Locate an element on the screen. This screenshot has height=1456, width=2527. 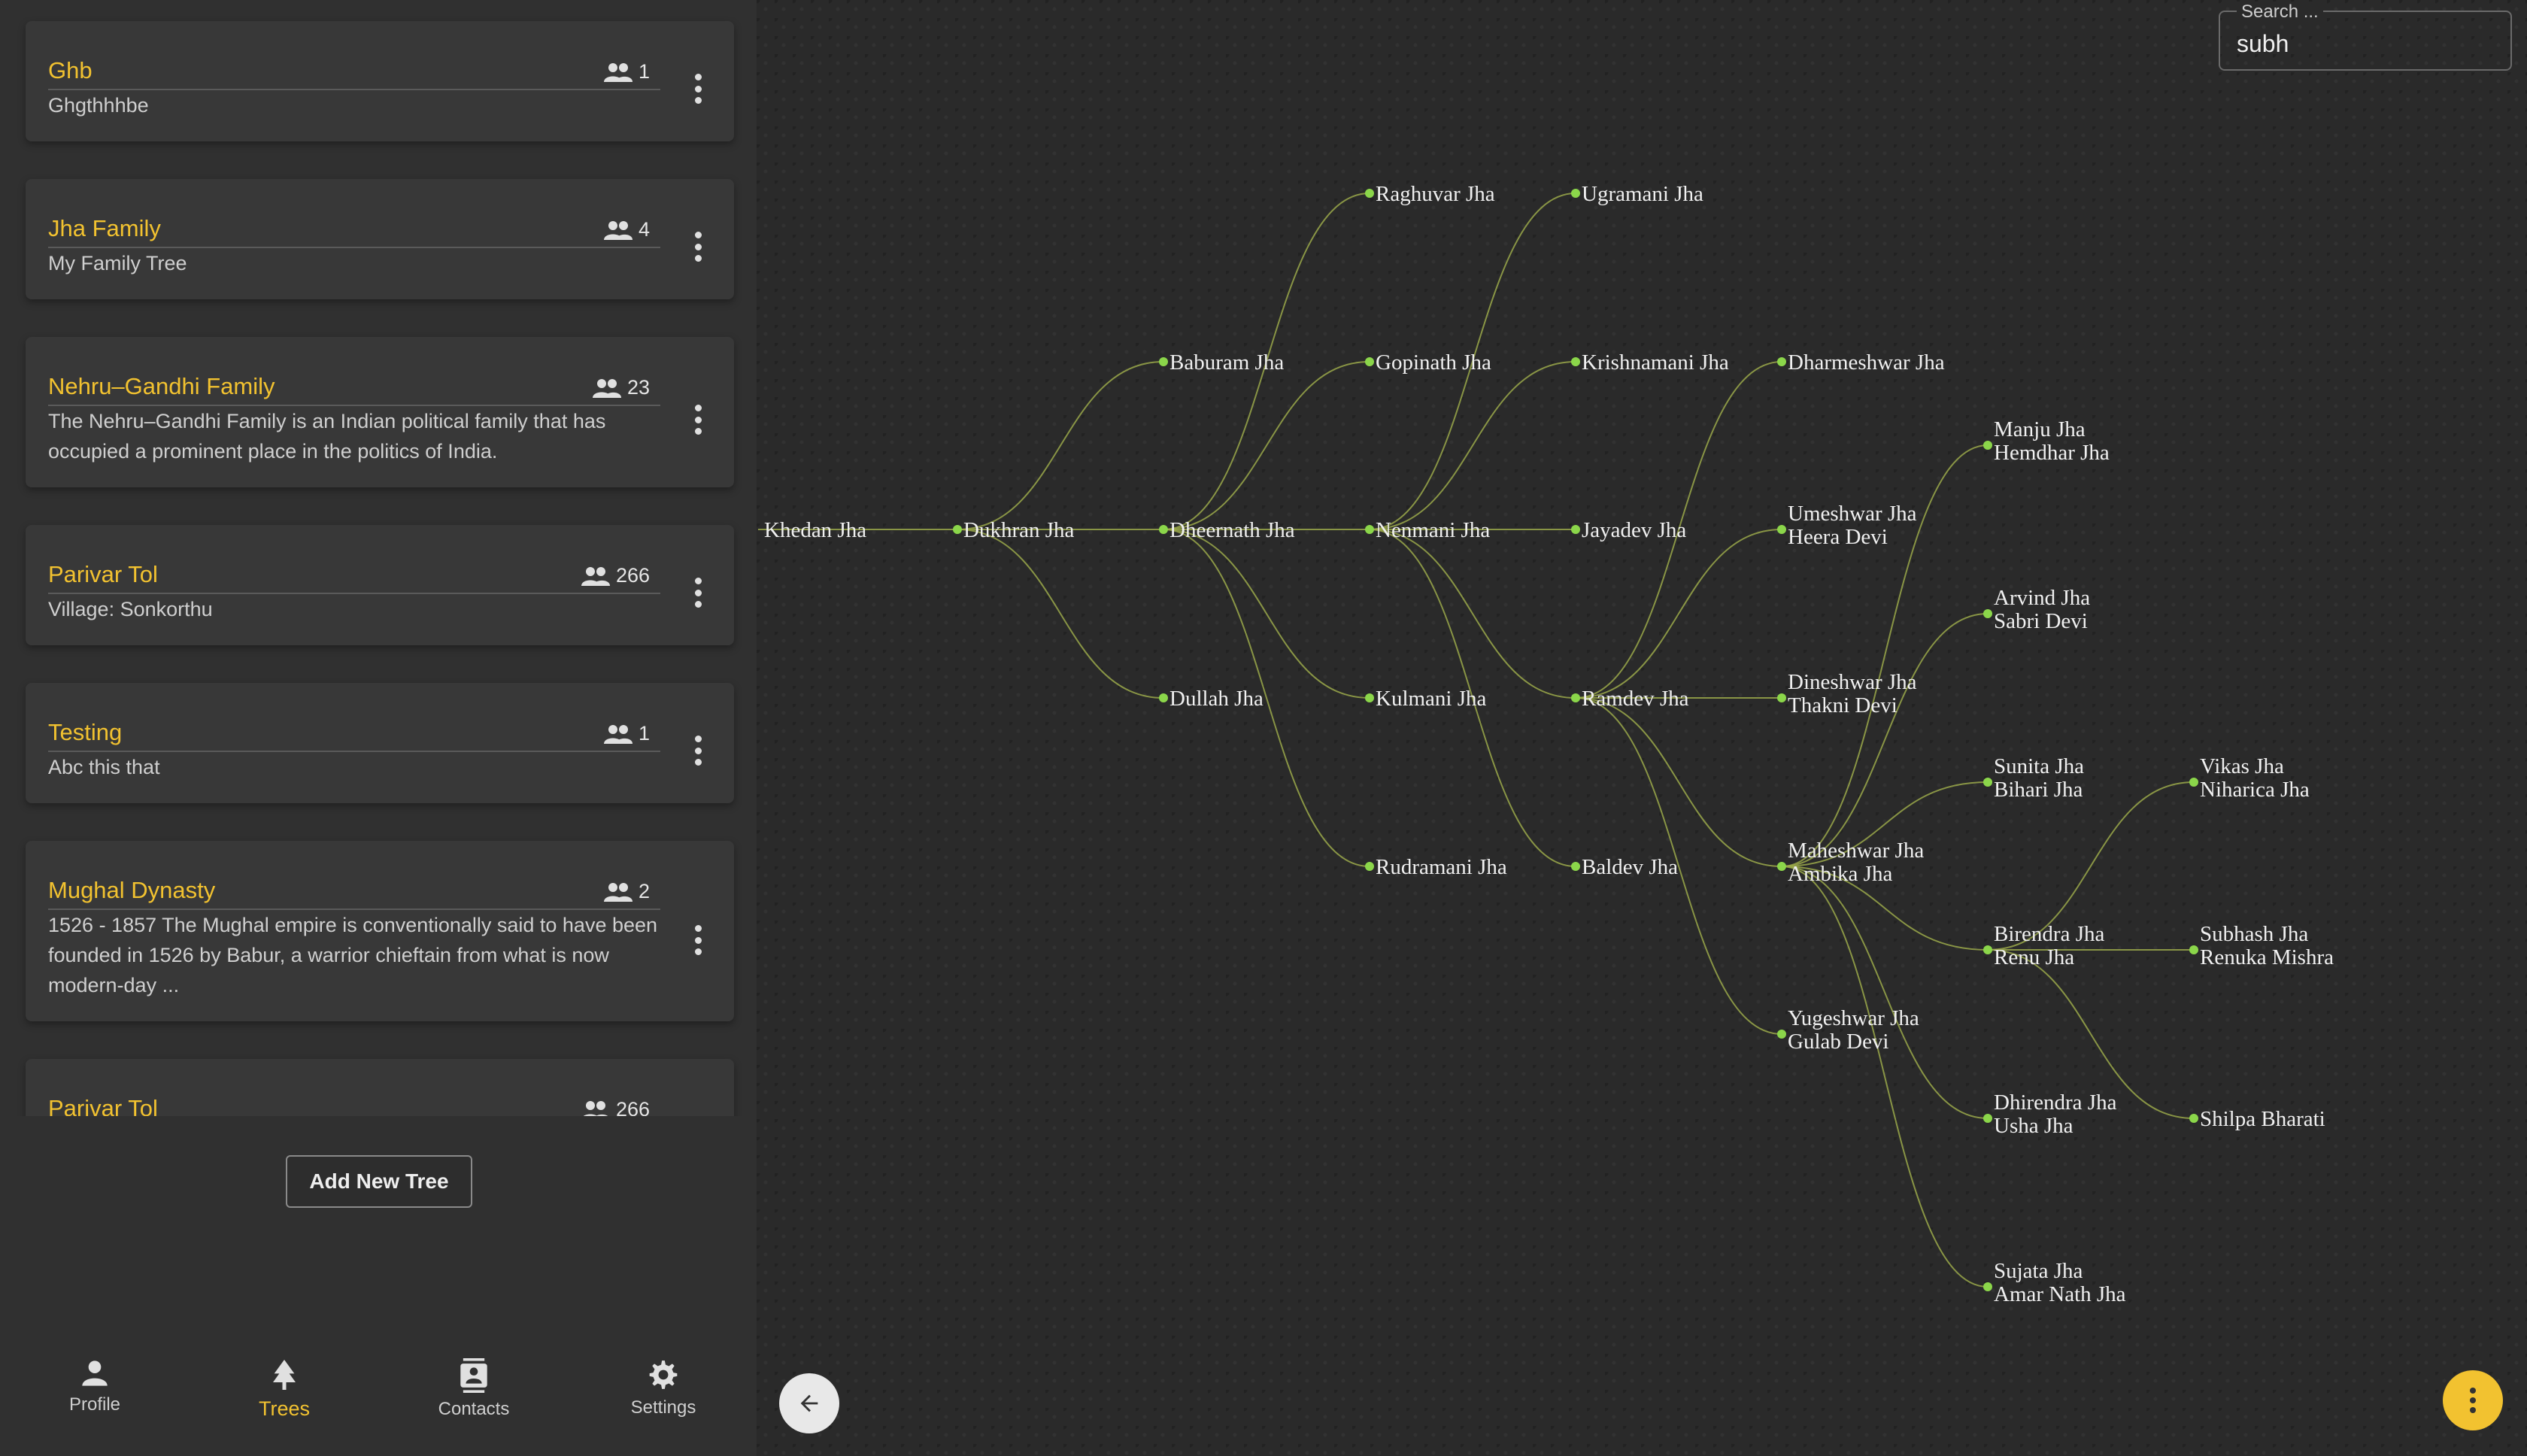
tree-node-birendra: Birendra JhaRenu Jha is located at coordinates (2043, 946).